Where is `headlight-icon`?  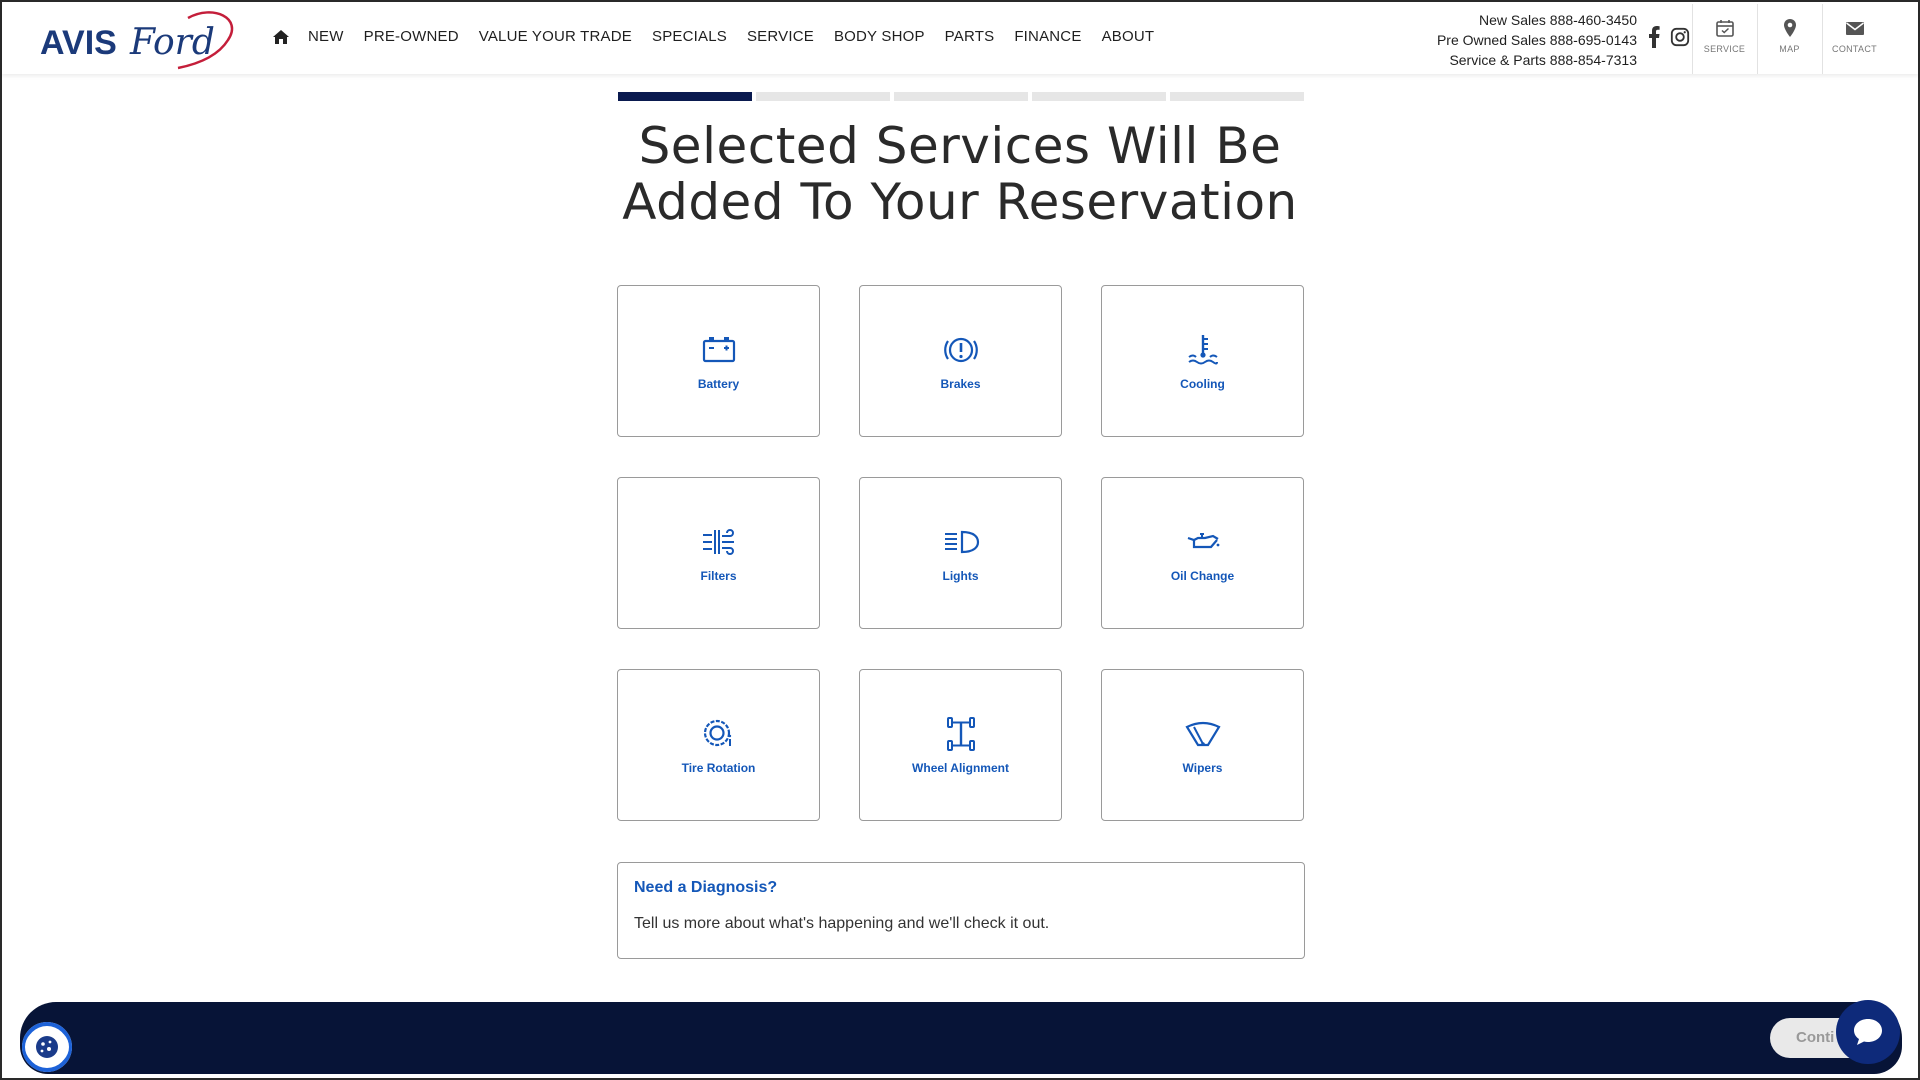
headlight-icon is located at coordinates (961, 542).